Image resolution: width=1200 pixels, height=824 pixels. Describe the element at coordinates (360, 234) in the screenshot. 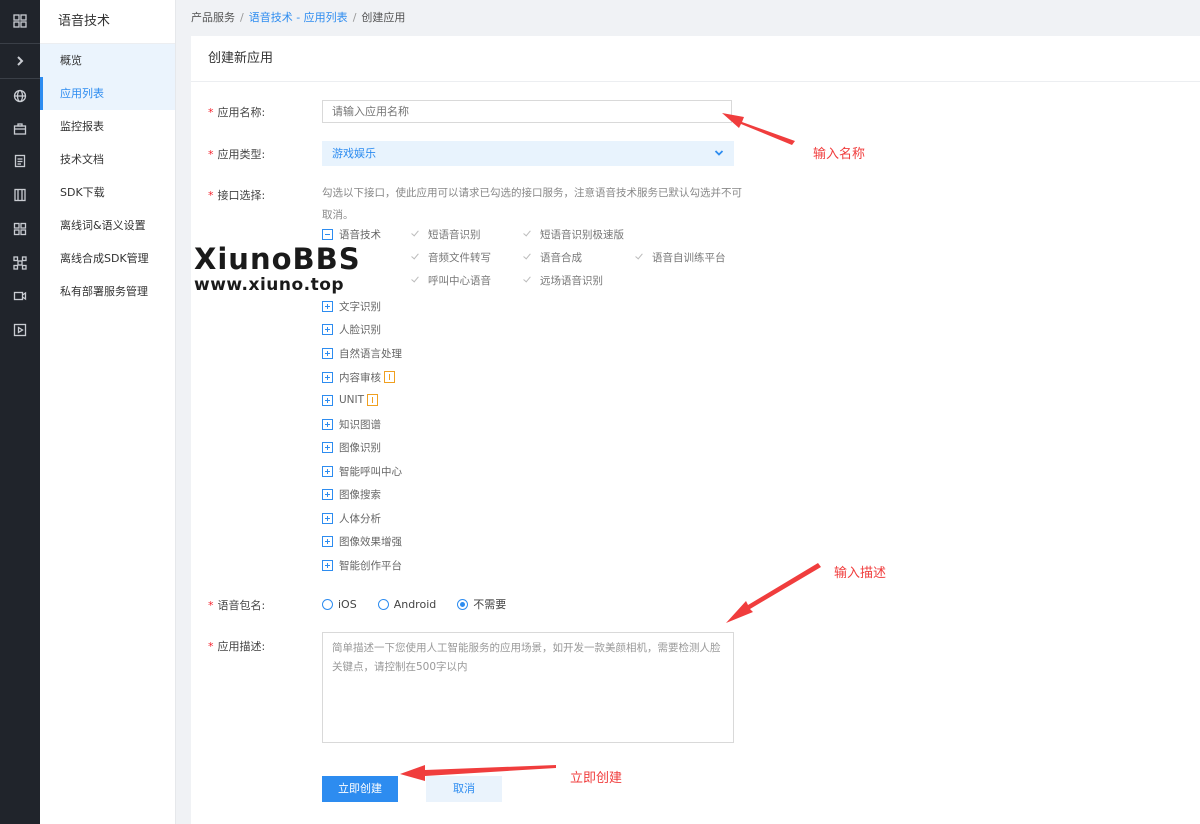

I see `tree-node-label: 语音技术` at that location.